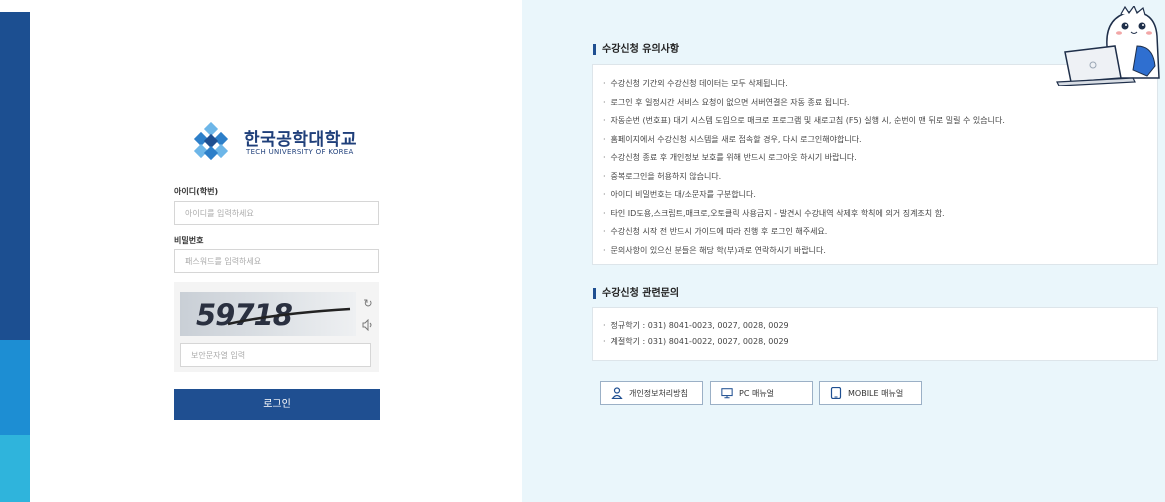 The image size is (1165, 502). Describe the element at coordinates (757, 393) in the screenshot. I see `pc-manual-label: PC 매뉴얼` at that location.